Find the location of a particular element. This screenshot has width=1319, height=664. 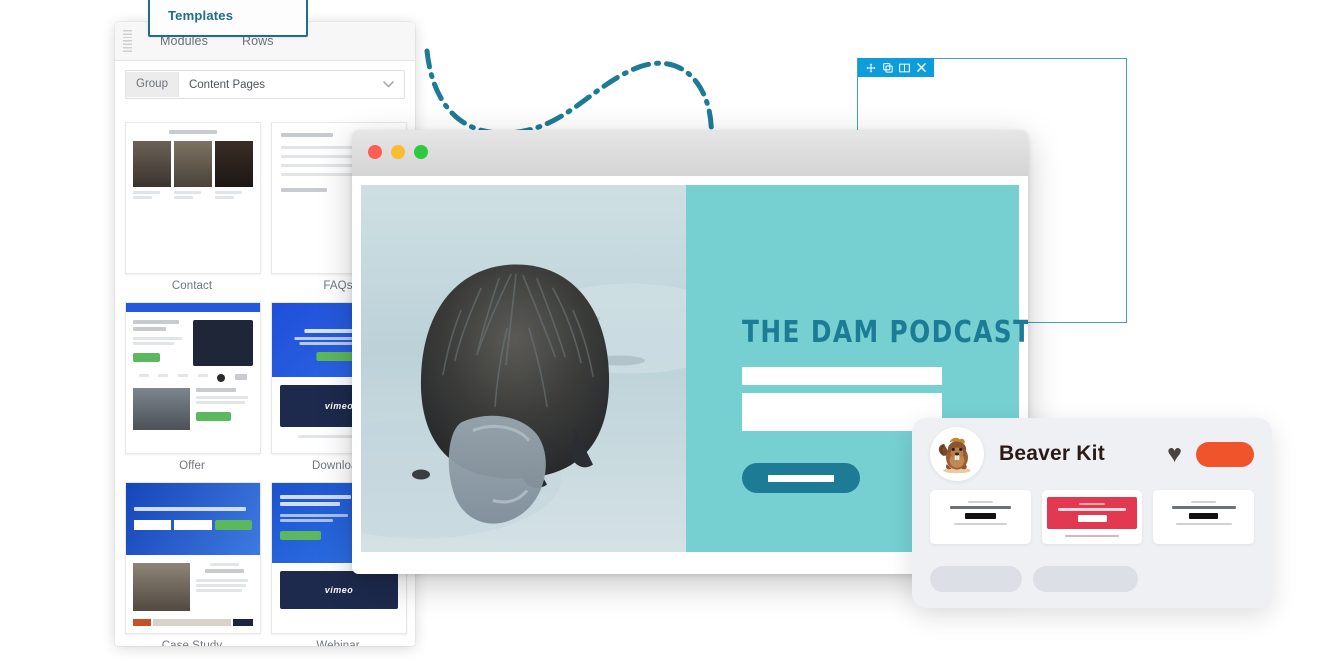

template-card-case-study: Case Study is located at coordinates (193, 564).